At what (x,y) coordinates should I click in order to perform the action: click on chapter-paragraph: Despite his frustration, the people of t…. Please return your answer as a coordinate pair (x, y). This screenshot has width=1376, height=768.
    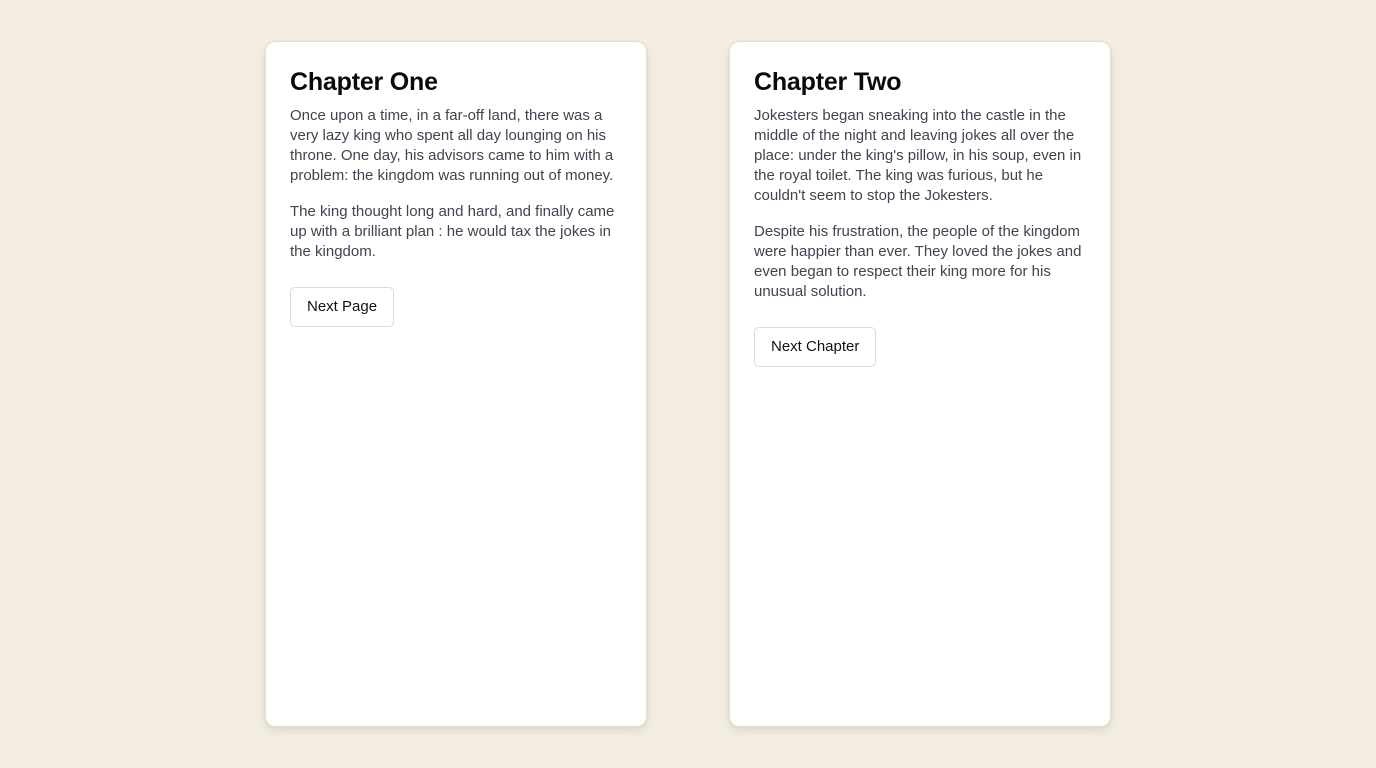
    Looking at the image, I should click on (918, 261).